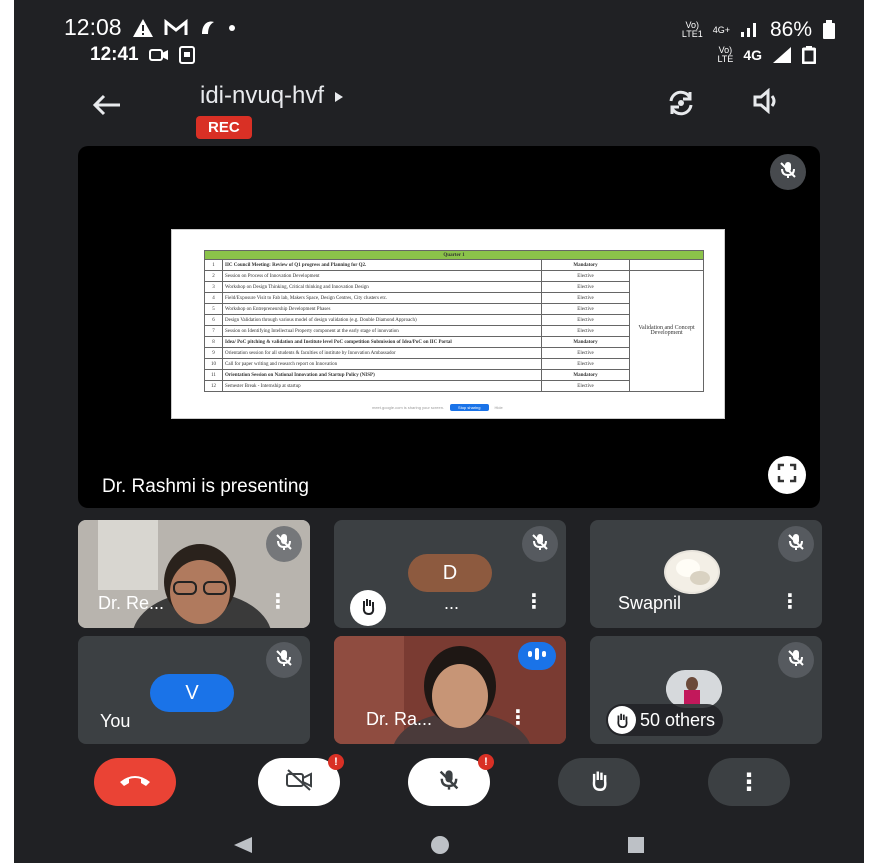 This screenshot has height=863, width=878. I want to click on raise-hand-button, so click(599, 782).